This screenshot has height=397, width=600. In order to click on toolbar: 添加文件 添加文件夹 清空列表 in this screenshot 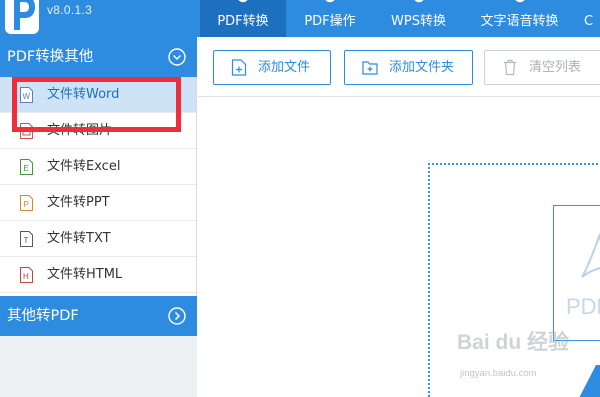, I will do `click(399, 67)`.